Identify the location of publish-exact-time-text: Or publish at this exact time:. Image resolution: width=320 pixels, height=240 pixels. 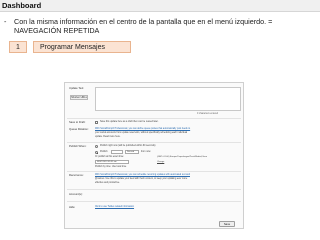
(109, 157).